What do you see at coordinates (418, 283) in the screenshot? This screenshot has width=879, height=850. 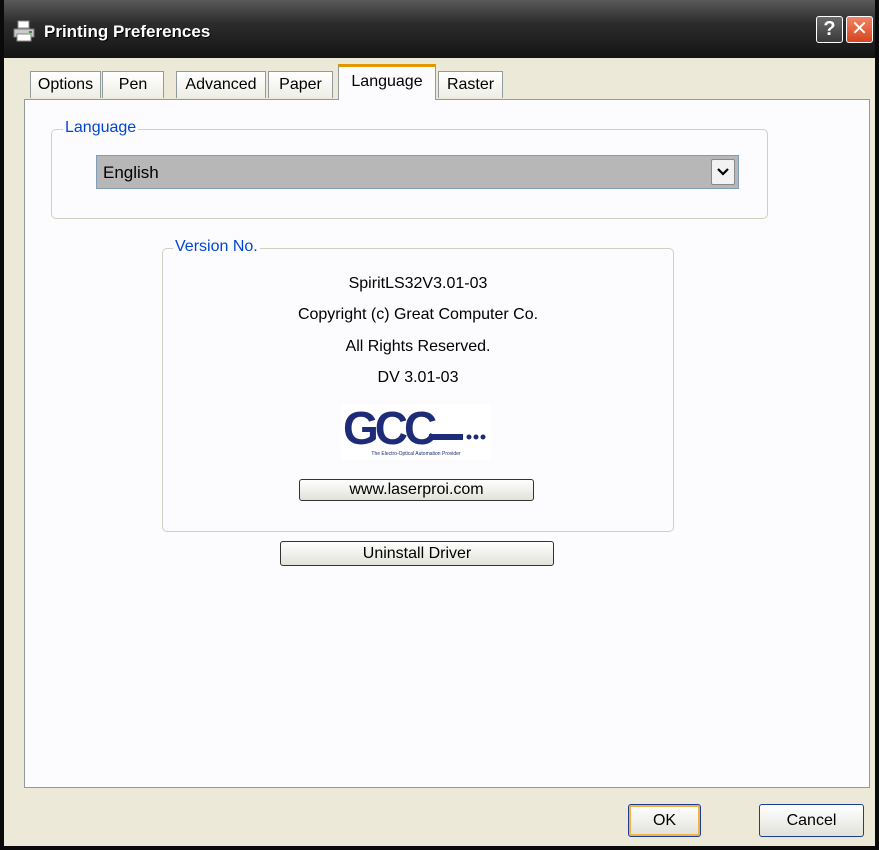 I see `version-product: SpiritLS32V3.01-03` at bounding box center [418, 283].